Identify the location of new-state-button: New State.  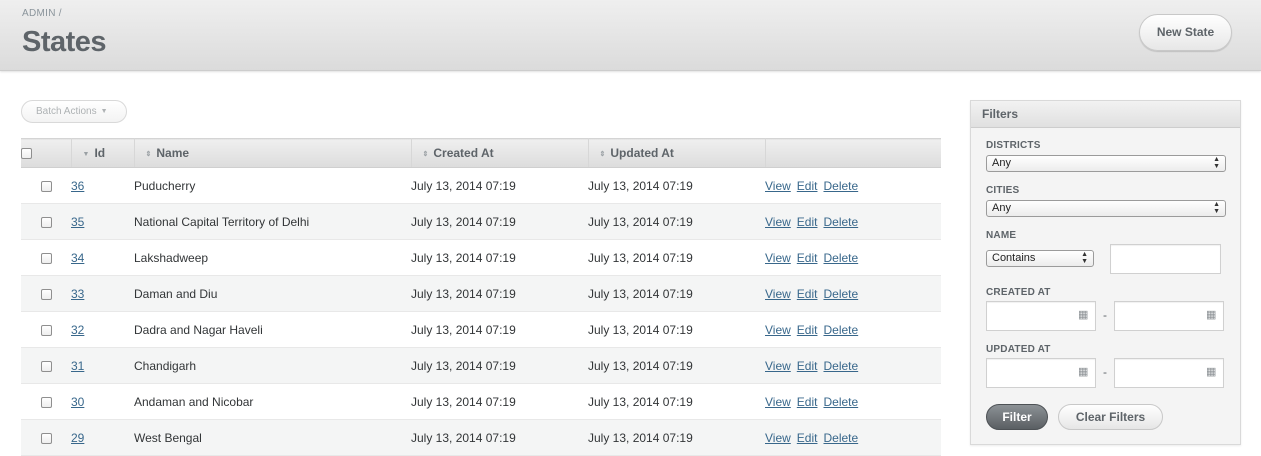
(1185, 32).